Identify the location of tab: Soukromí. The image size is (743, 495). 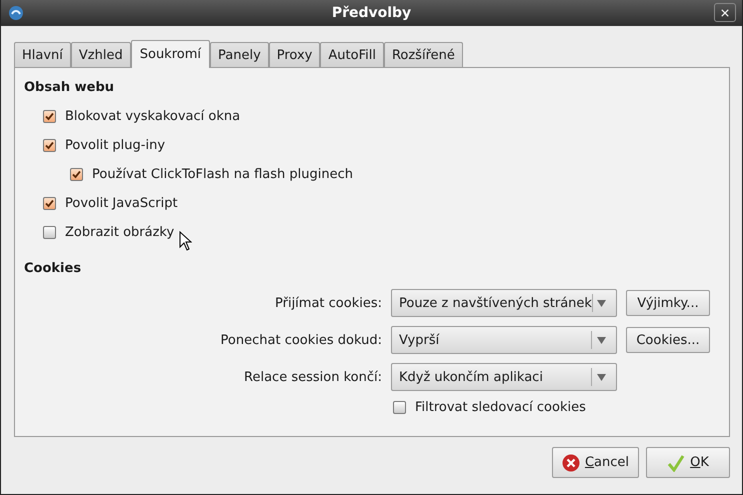
(170, 54).